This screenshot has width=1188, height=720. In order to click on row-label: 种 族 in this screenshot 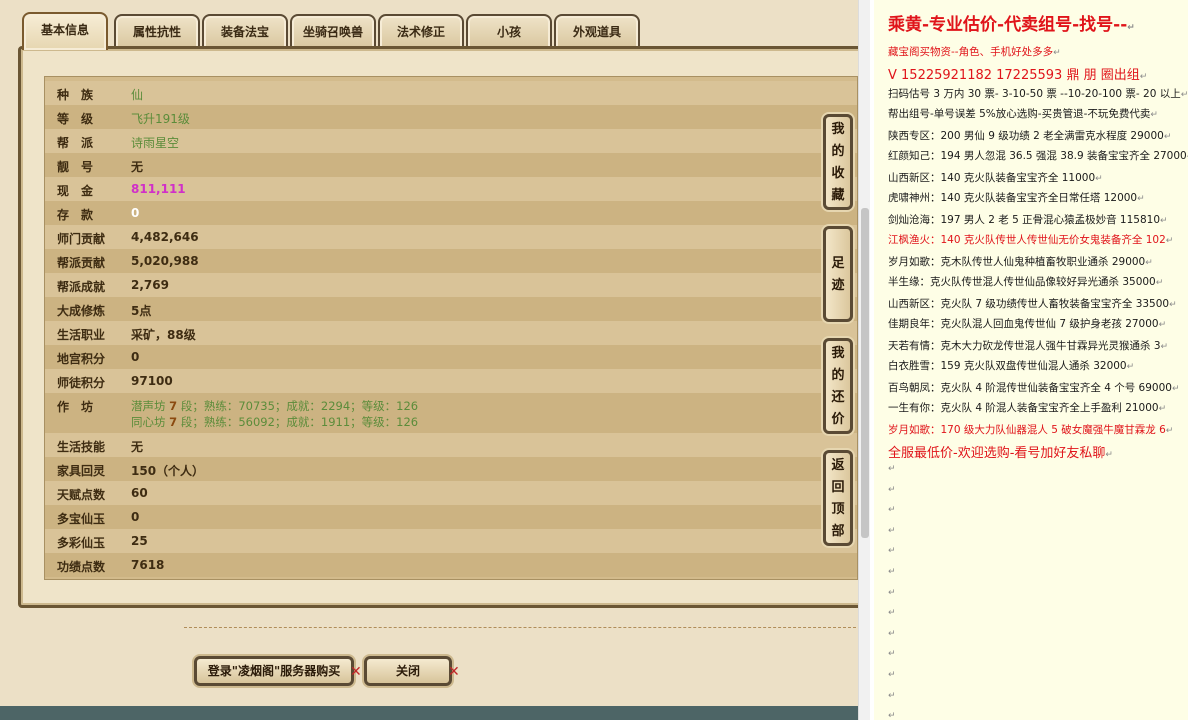, I will do `click(75, 95)`.